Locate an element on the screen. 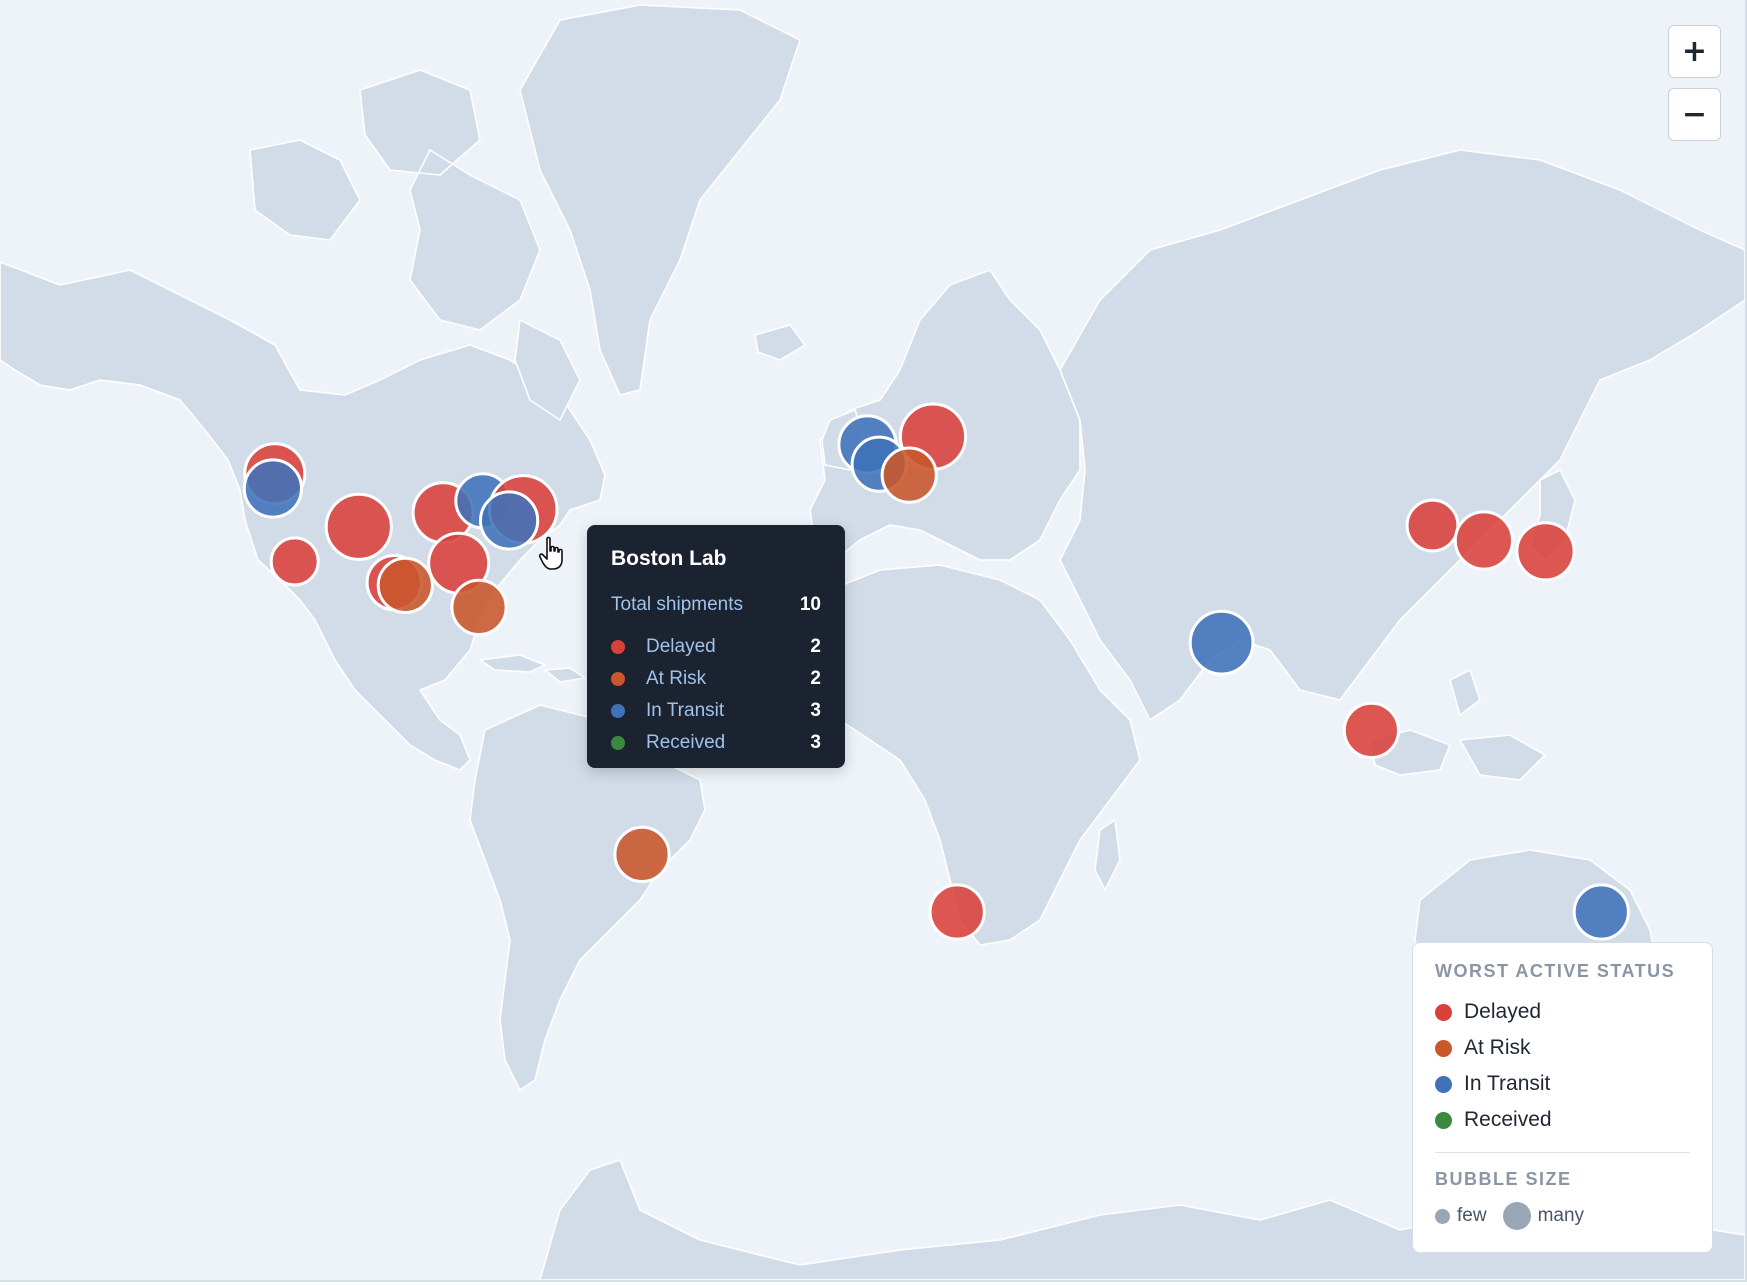 This screenshot has width=1747, height=1285. caribbean-islands is located at coordinates (532, 668).